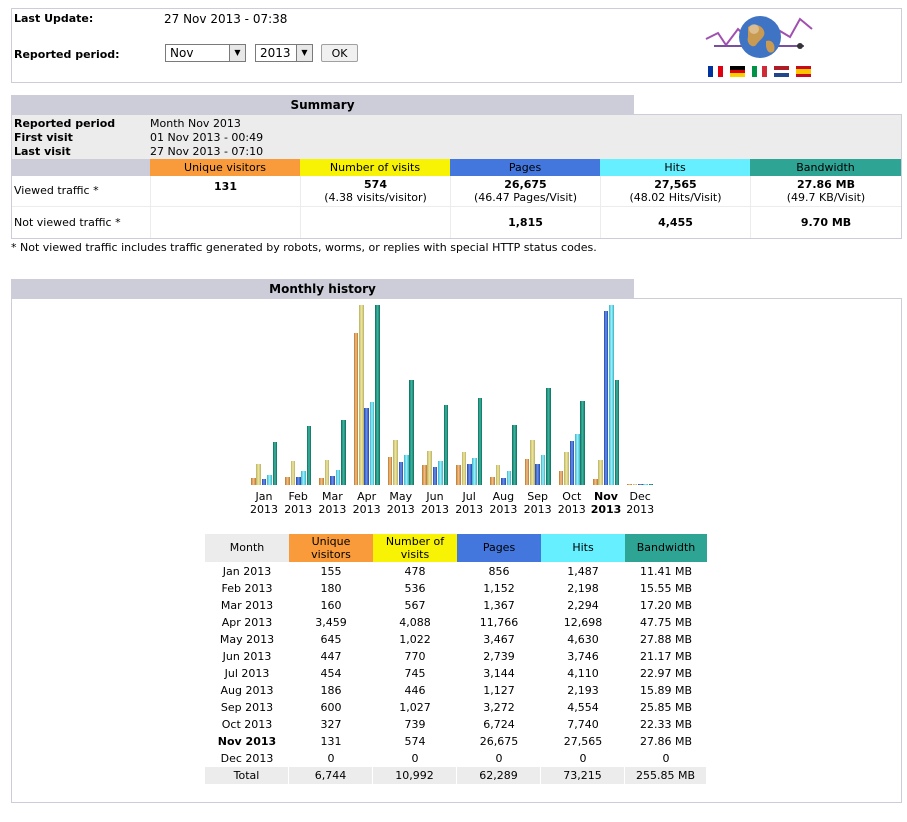 The image size is (907, 822). Describe the element at coordinates (401, 473) in the screenshot. I see `bar-may-s2` at that location.